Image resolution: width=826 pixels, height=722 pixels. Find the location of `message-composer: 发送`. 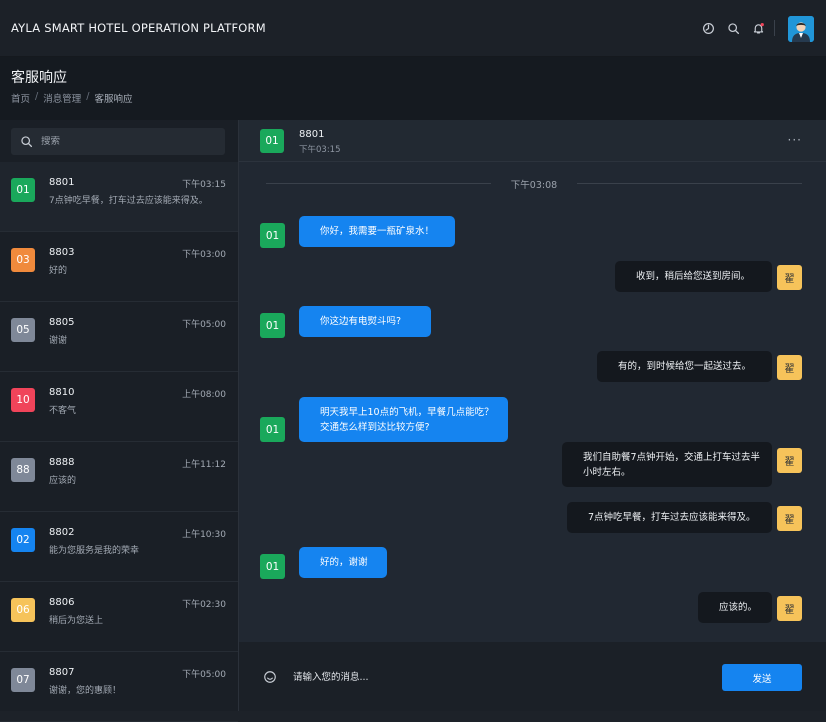

message-composer: 发送 is located at coordinates (532, 676).